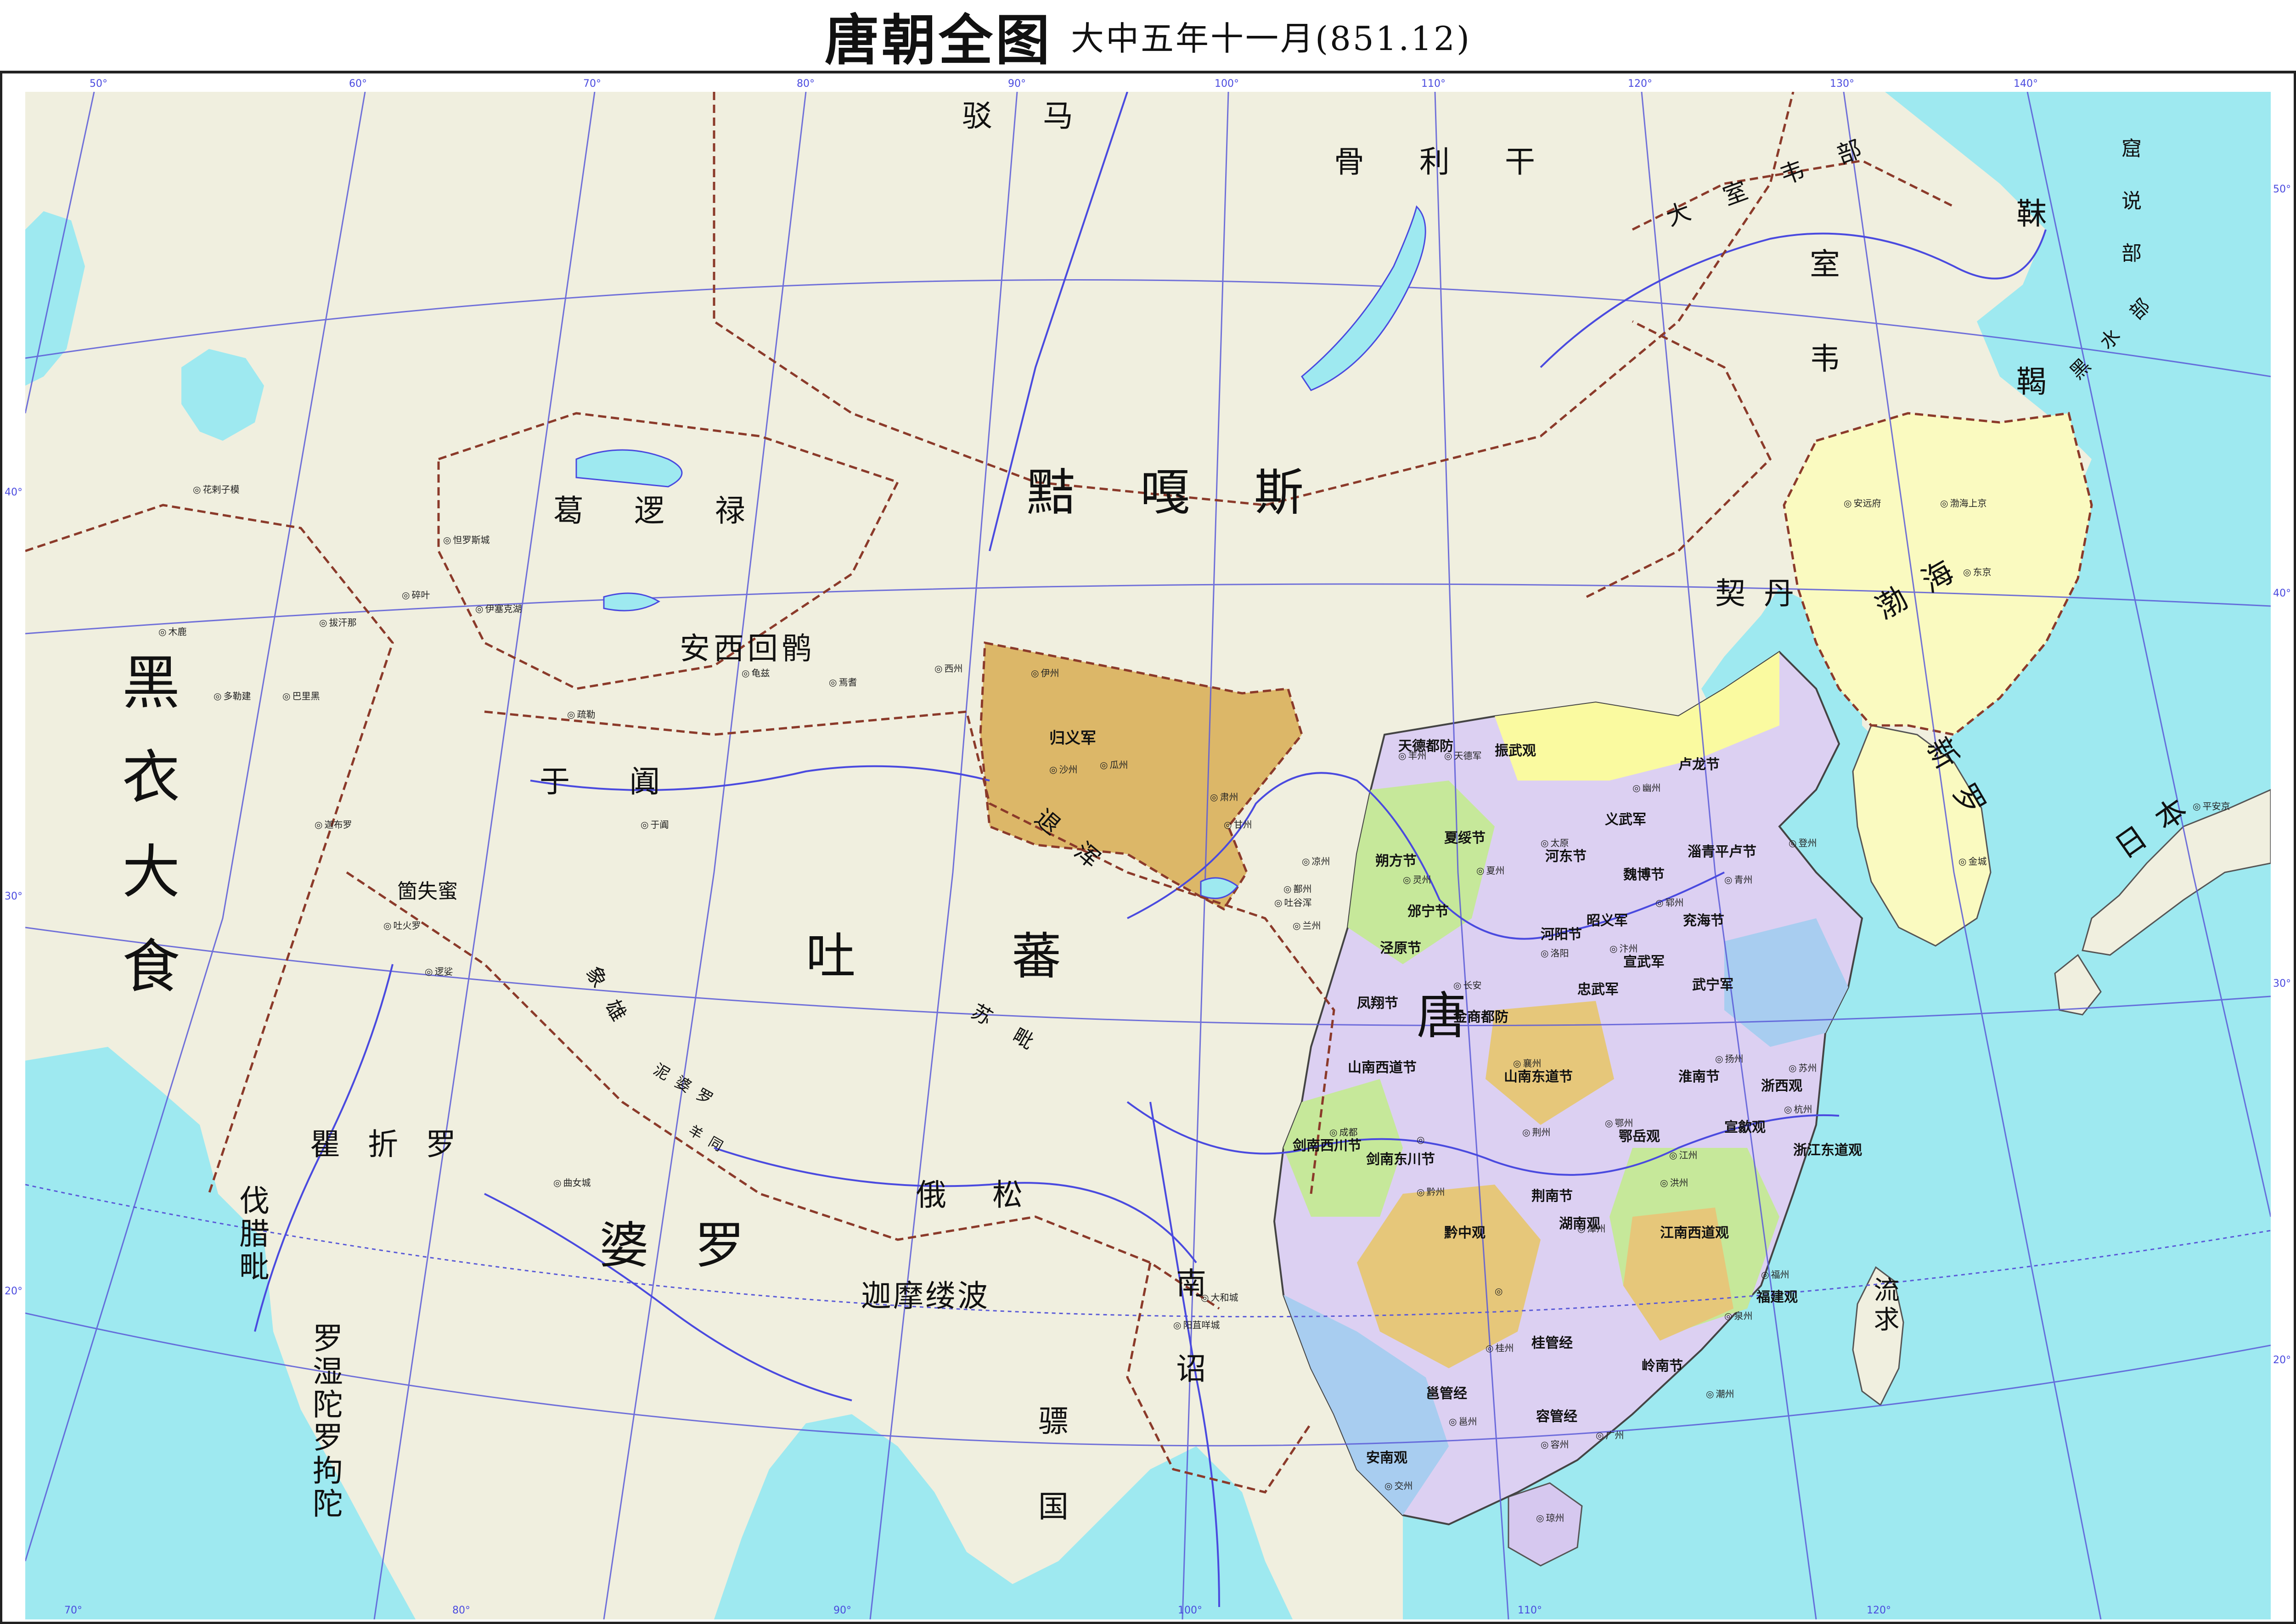  Describe the element at coordinates (1674, 1182) in the screenshot. I see `city-label: 洪州` at that location.